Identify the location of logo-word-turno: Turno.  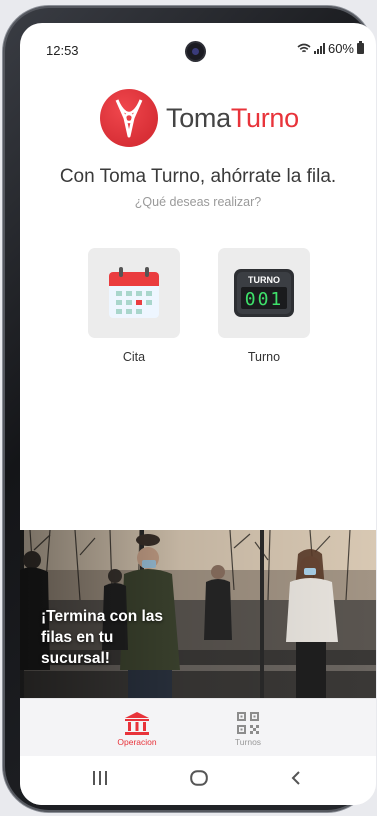
(264, 117).